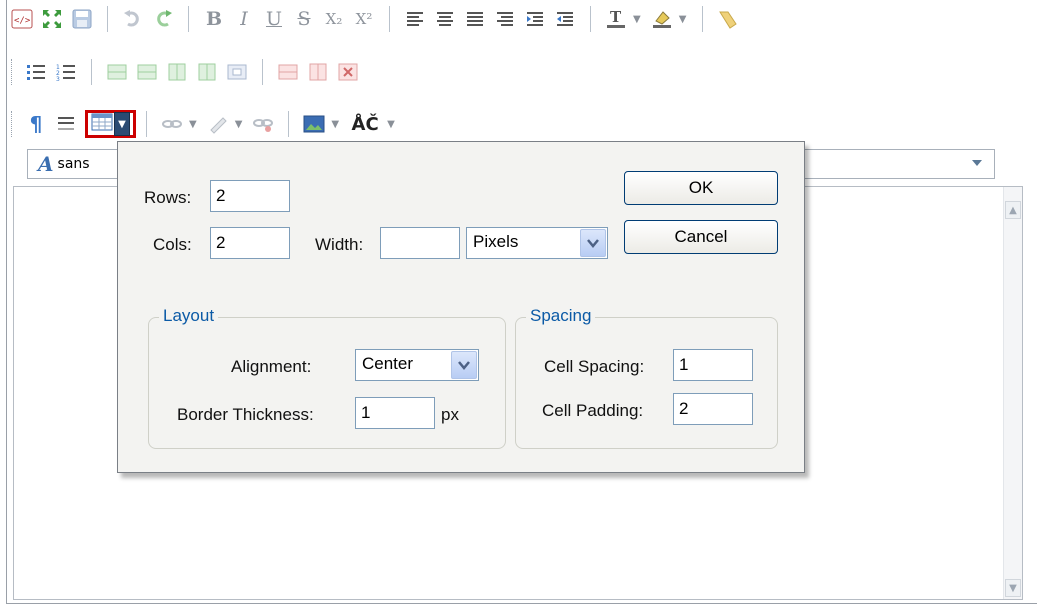 Image resolution: width=1037 pixels, height=604 pixels. What do you see at coordinates (450, 414) in the screenshot?
I see `border-unit-label: px` at bounding box center [450, 414].